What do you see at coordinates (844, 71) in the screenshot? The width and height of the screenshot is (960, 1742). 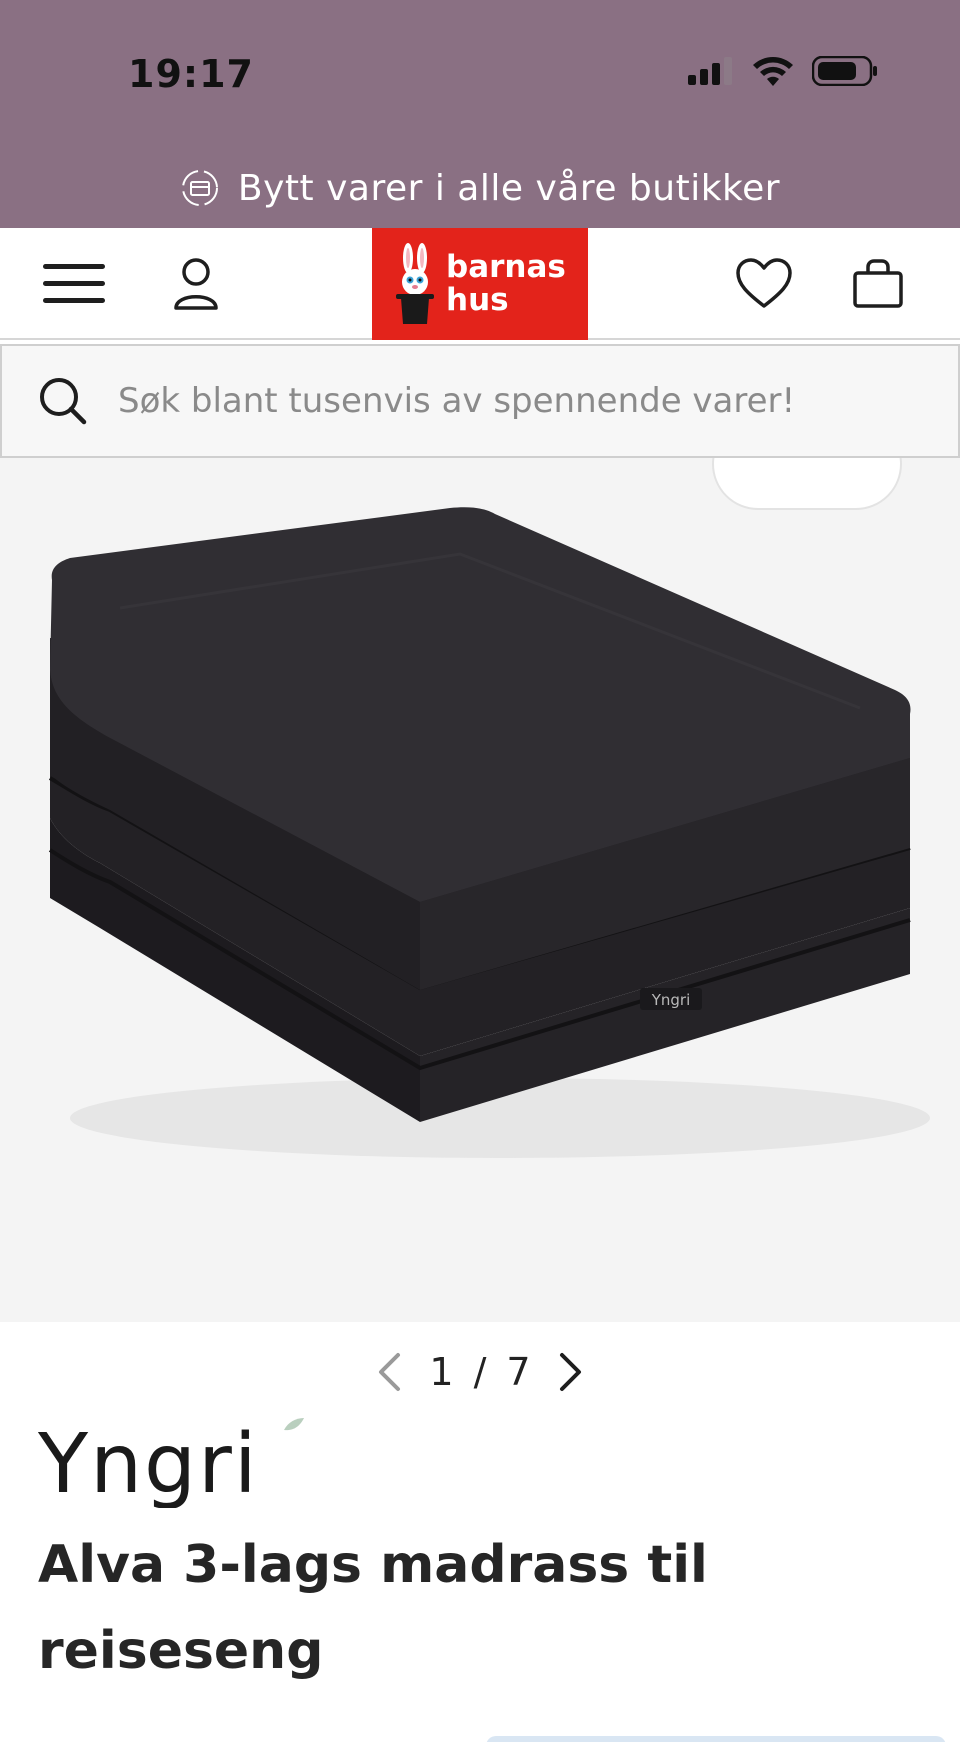 I see `battery-icon` at bounding box center [844, 71].